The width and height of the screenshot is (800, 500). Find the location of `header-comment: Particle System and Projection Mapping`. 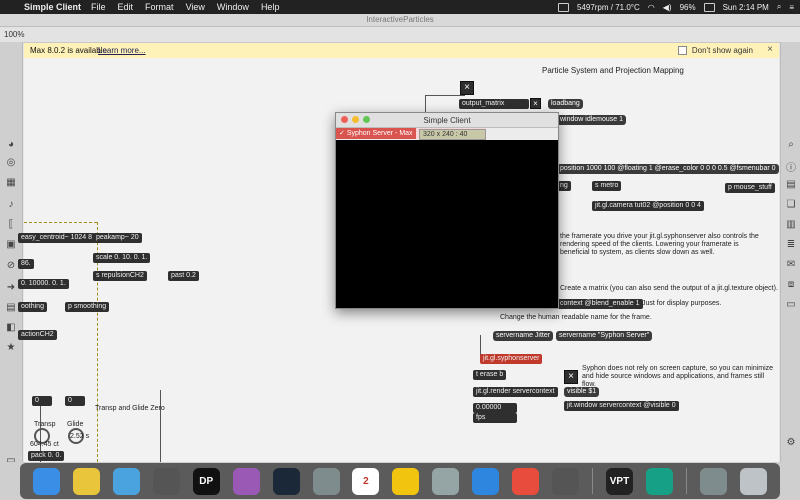

header-comment: Particle System and Projection Mapping is located at coordinates (613, 70).